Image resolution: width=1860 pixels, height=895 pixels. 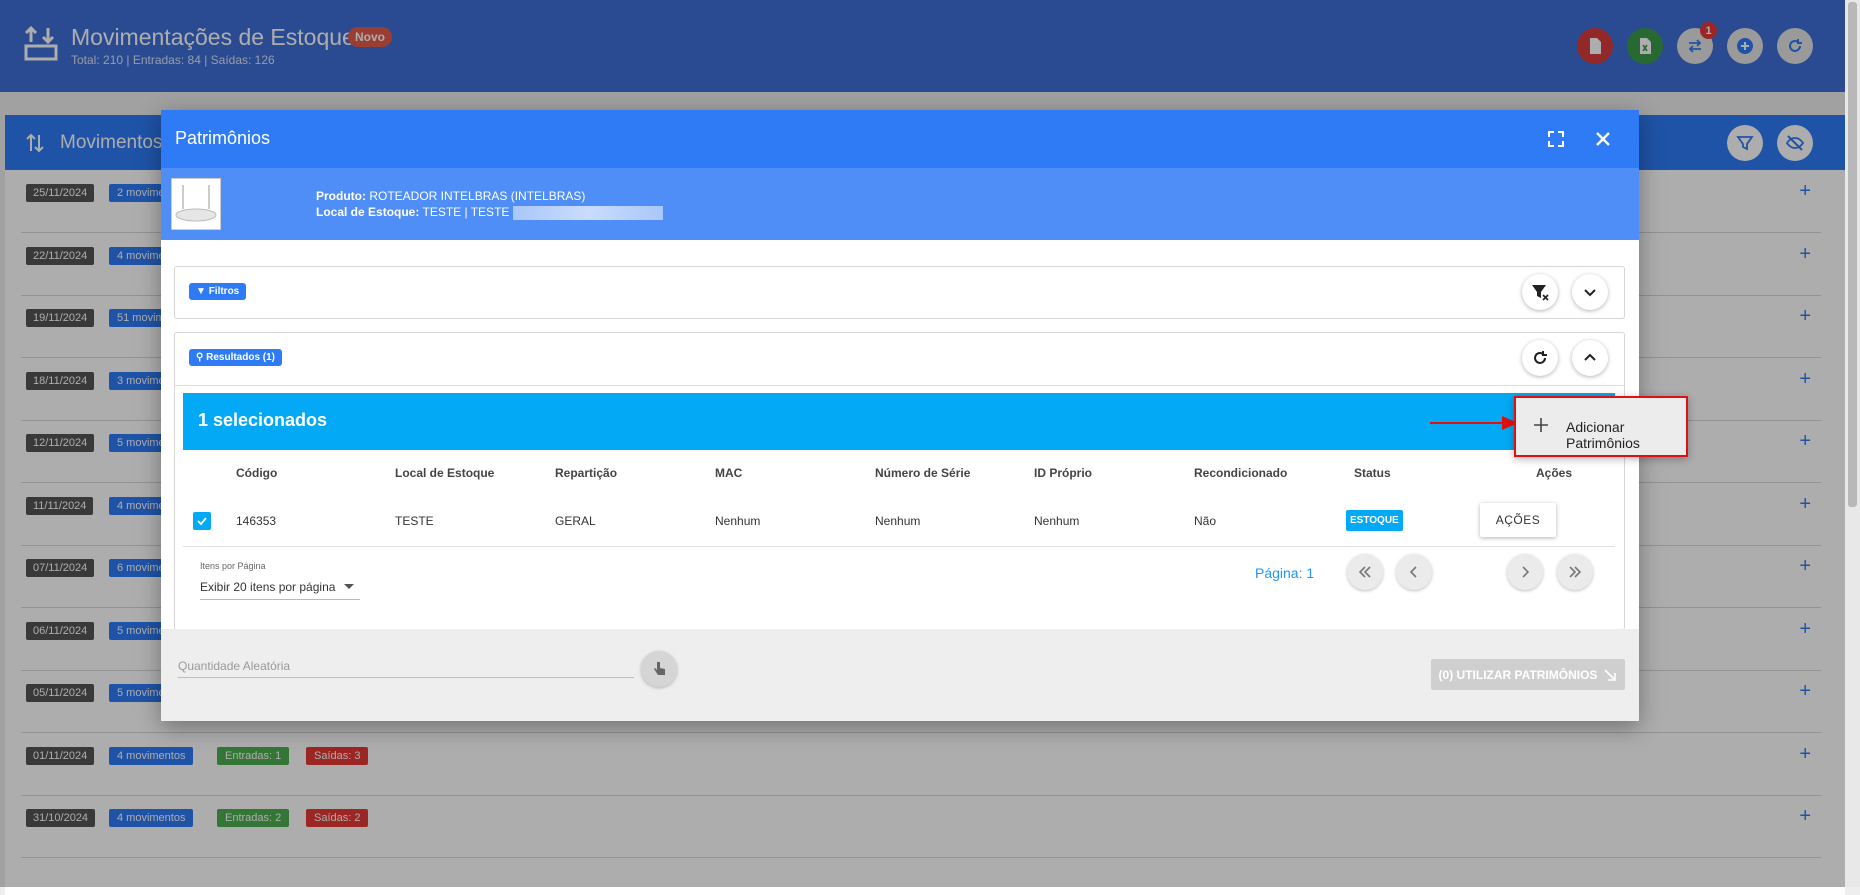 What do you see at coordinates (586, 473) in the screenshot?
I see `col-division: Repartição` at bounding box center [586, 473].